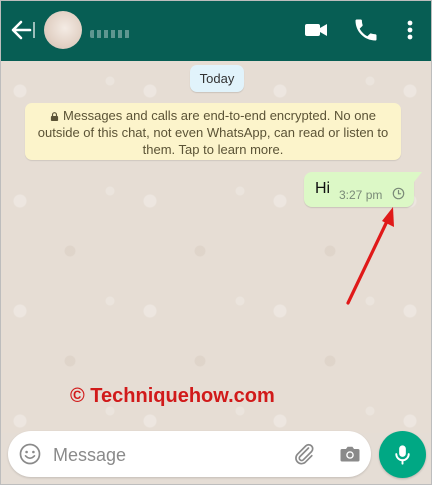 The height and width of the screenshot is (485, 432). What do you see at coordinates (323, 188) in the screenshot?
I see `message-text: Hi` at bounding box center [323, 188].